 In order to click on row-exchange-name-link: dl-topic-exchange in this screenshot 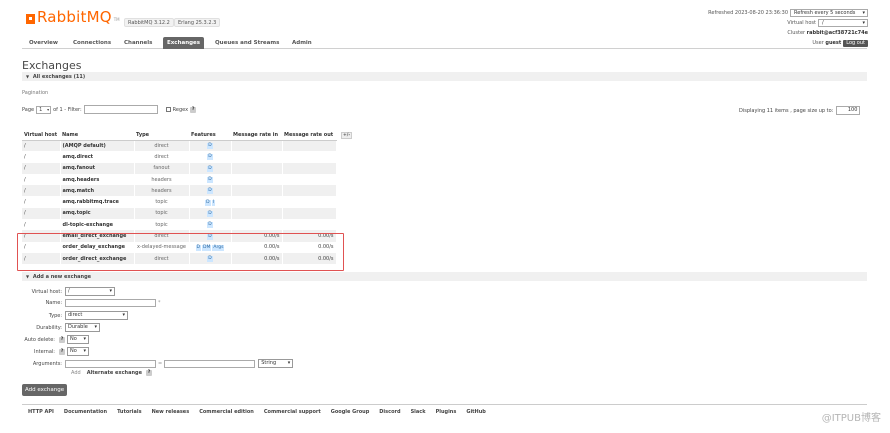, I will do `click(97, 225)`.